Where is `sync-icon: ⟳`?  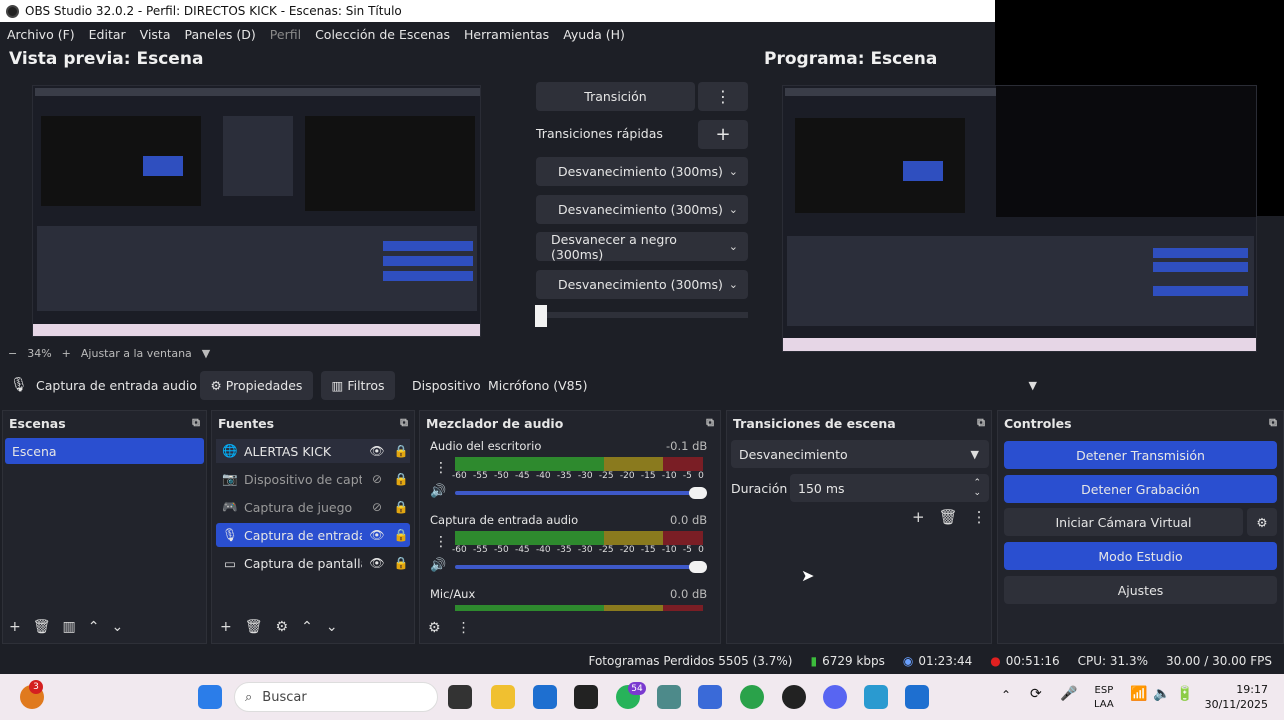
sync-icon: ⟳ is located at coordinates (1036, 694).